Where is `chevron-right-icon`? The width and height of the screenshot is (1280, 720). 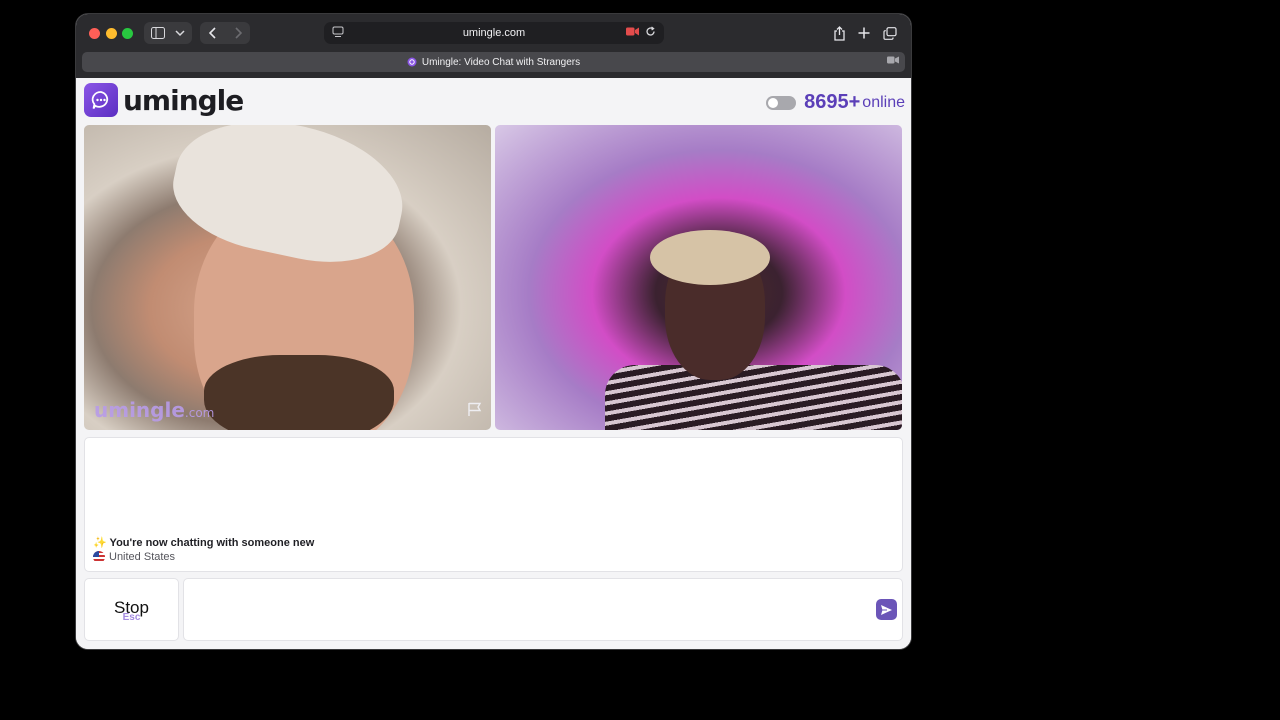
chevron-right-icon is located at coordinates (238, 33).